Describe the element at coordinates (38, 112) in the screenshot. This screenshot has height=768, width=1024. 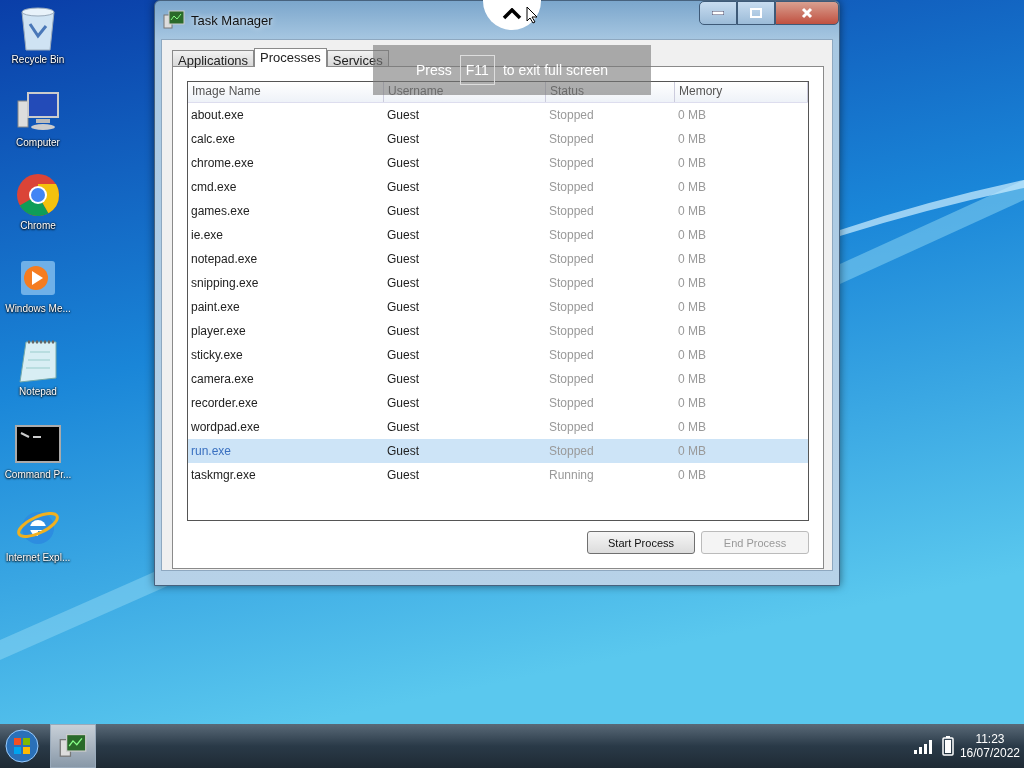
I see `computer-icon` at that location.